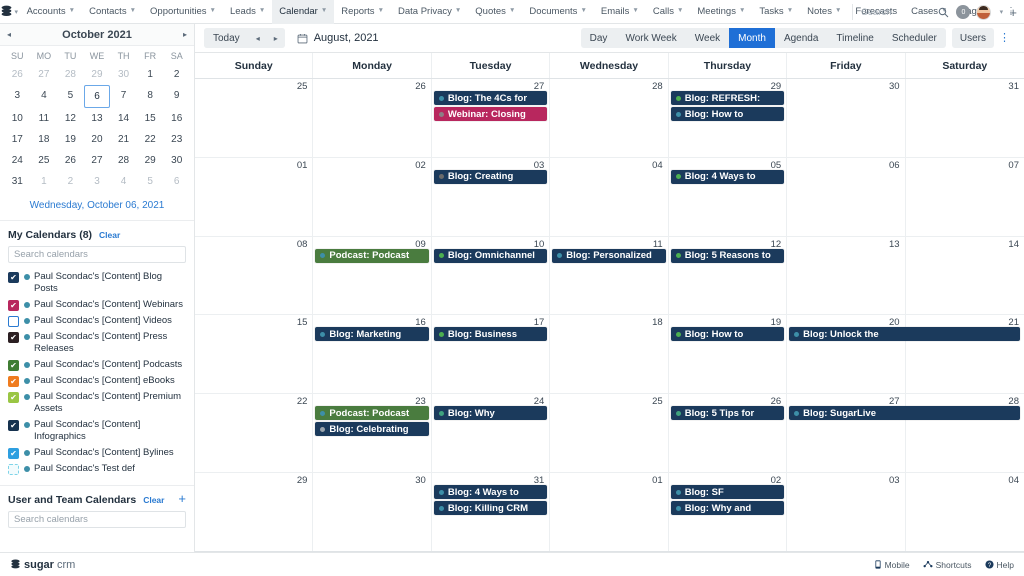 The image size is (1024, 576). What do you see at coordinates (97, 206) in the screenshot?
I see `selected-date-label: Wednesday, October 06, 2021` at bounding box center [97, 206].